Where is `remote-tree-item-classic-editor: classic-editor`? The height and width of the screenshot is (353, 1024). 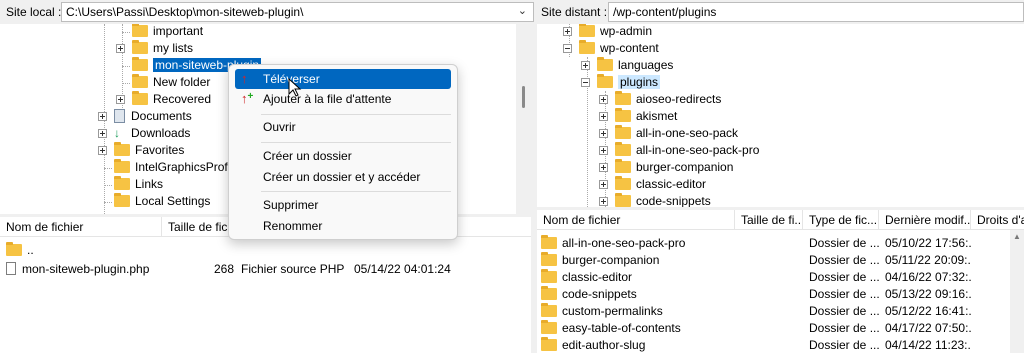 remote-tree-item-classic-editor: classic-editor is located at coordinates (652, 184).